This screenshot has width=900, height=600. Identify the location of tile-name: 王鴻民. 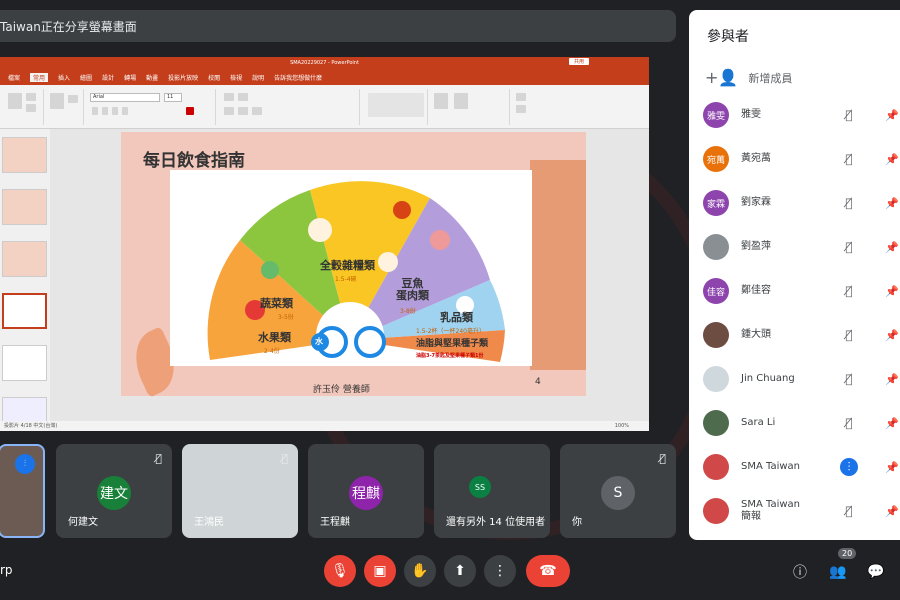
(209, 522).